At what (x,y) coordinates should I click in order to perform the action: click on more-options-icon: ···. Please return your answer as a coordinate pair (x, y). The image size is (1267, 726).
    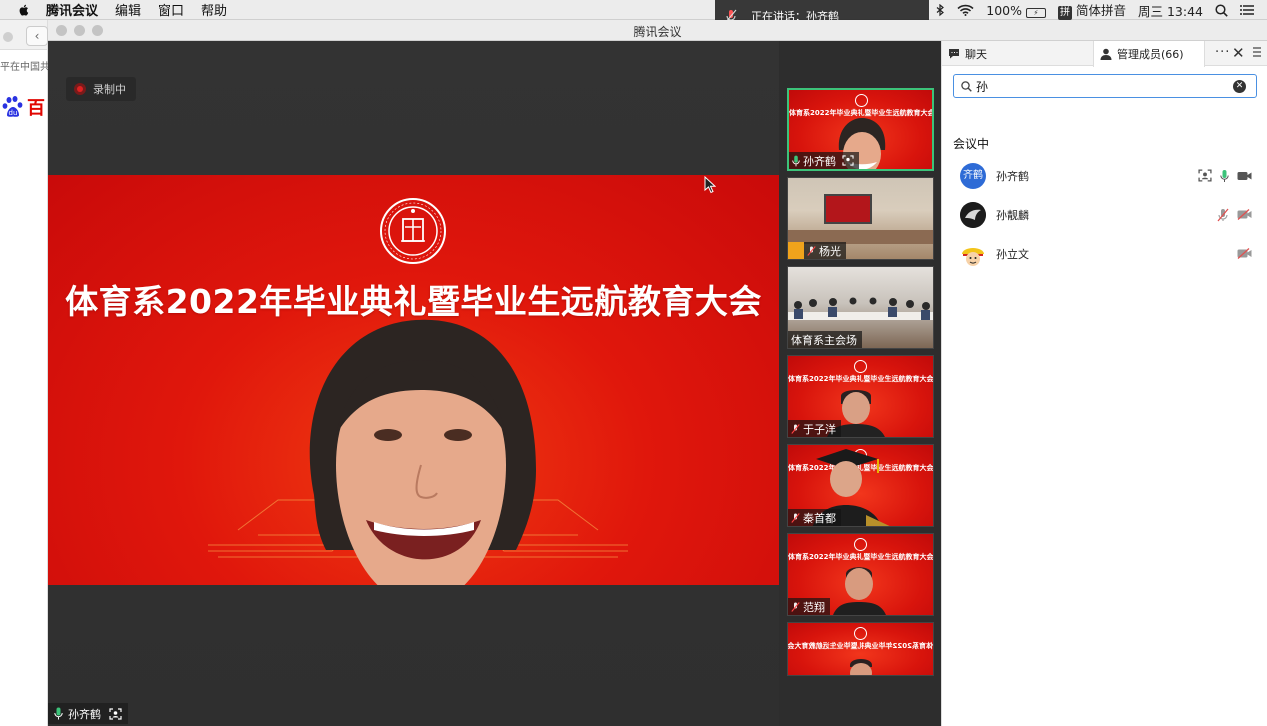
    Looking at the image, I should click on (1222, 52).